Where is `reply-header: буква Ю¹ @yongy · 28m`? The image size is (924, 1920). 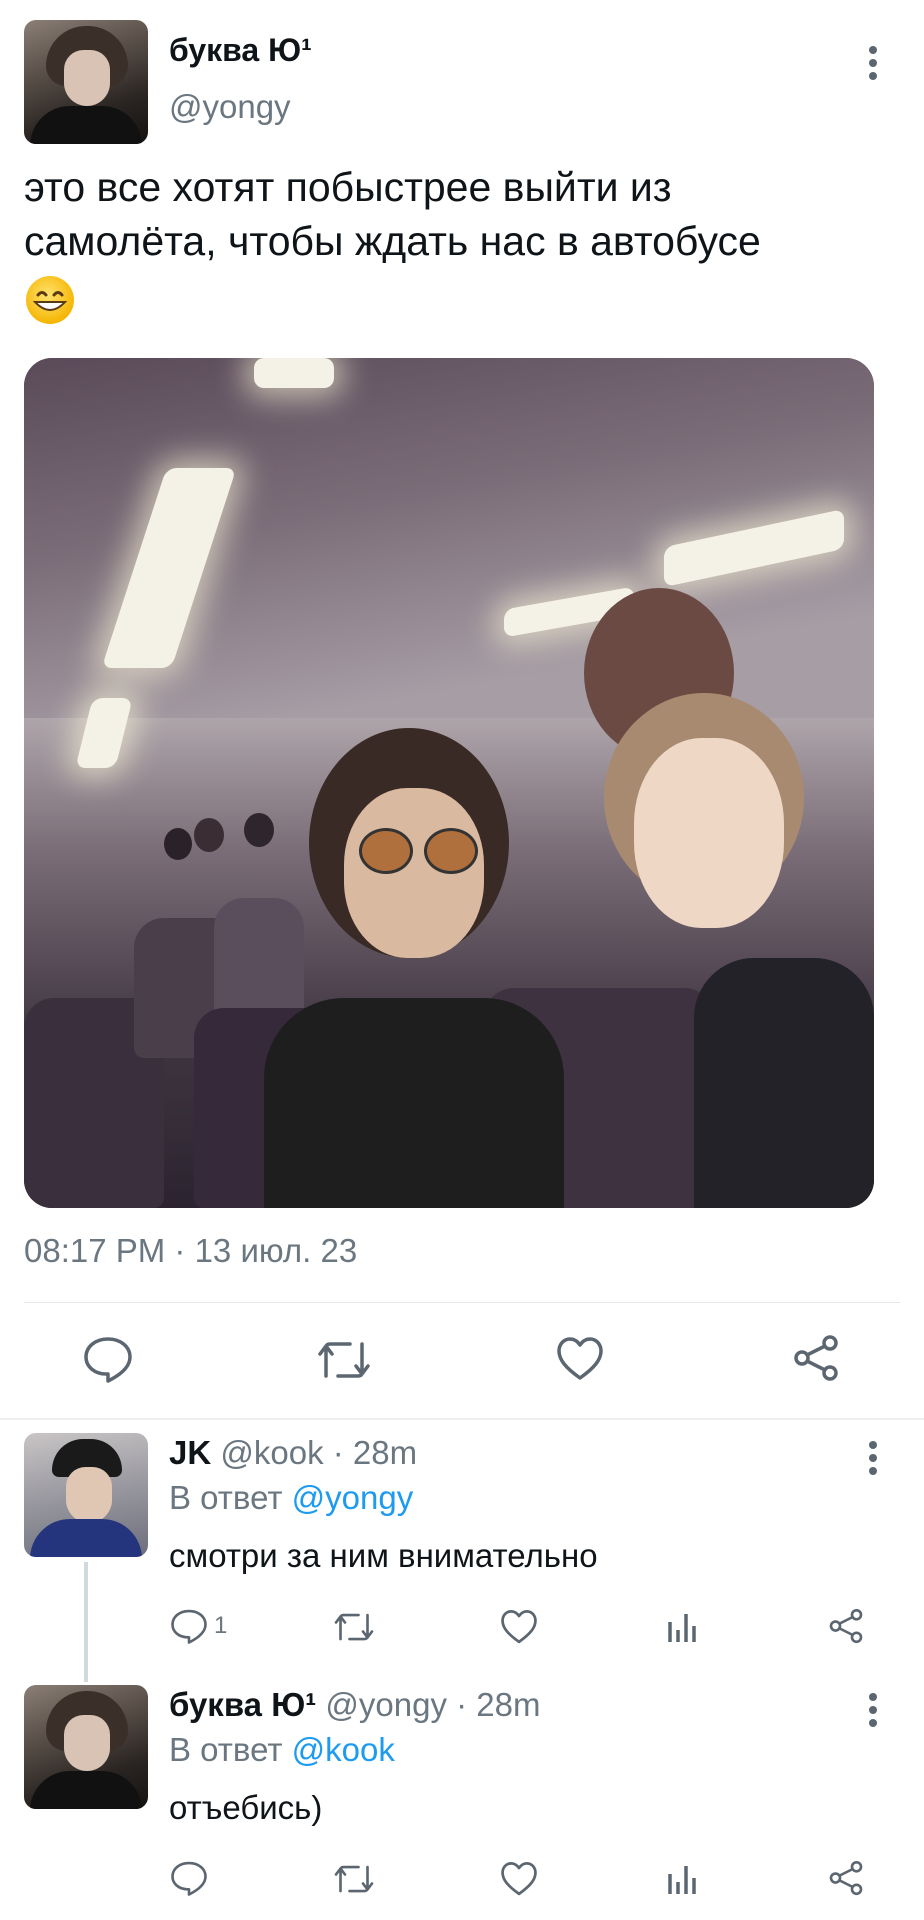
reply-header: буква Ю¹ @yongy · 28m is located at coordinates (354, 1705).